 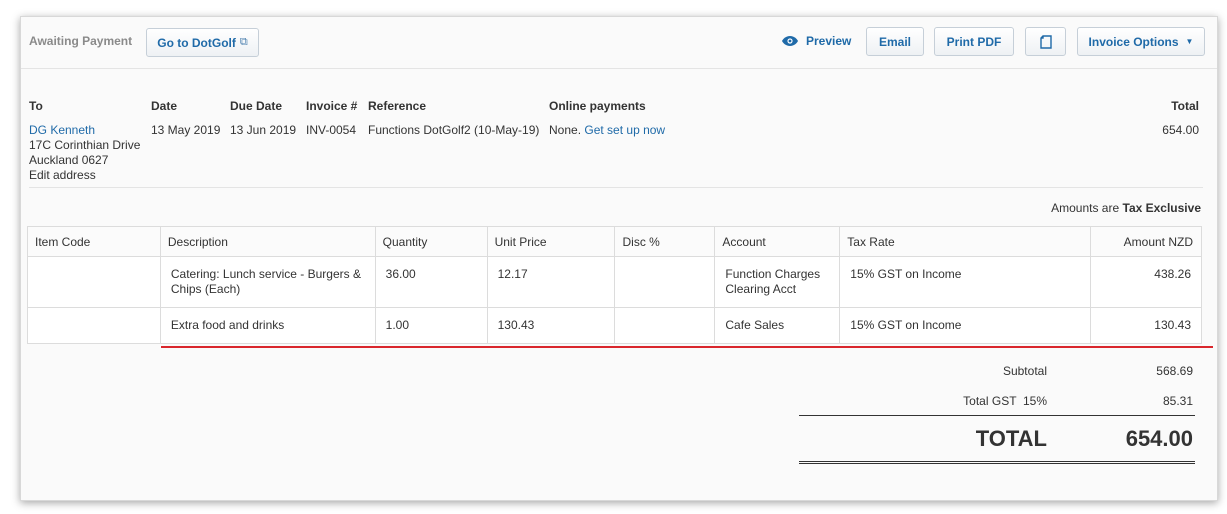 I want to click on copy-icon, so click(x=1045, y=41).